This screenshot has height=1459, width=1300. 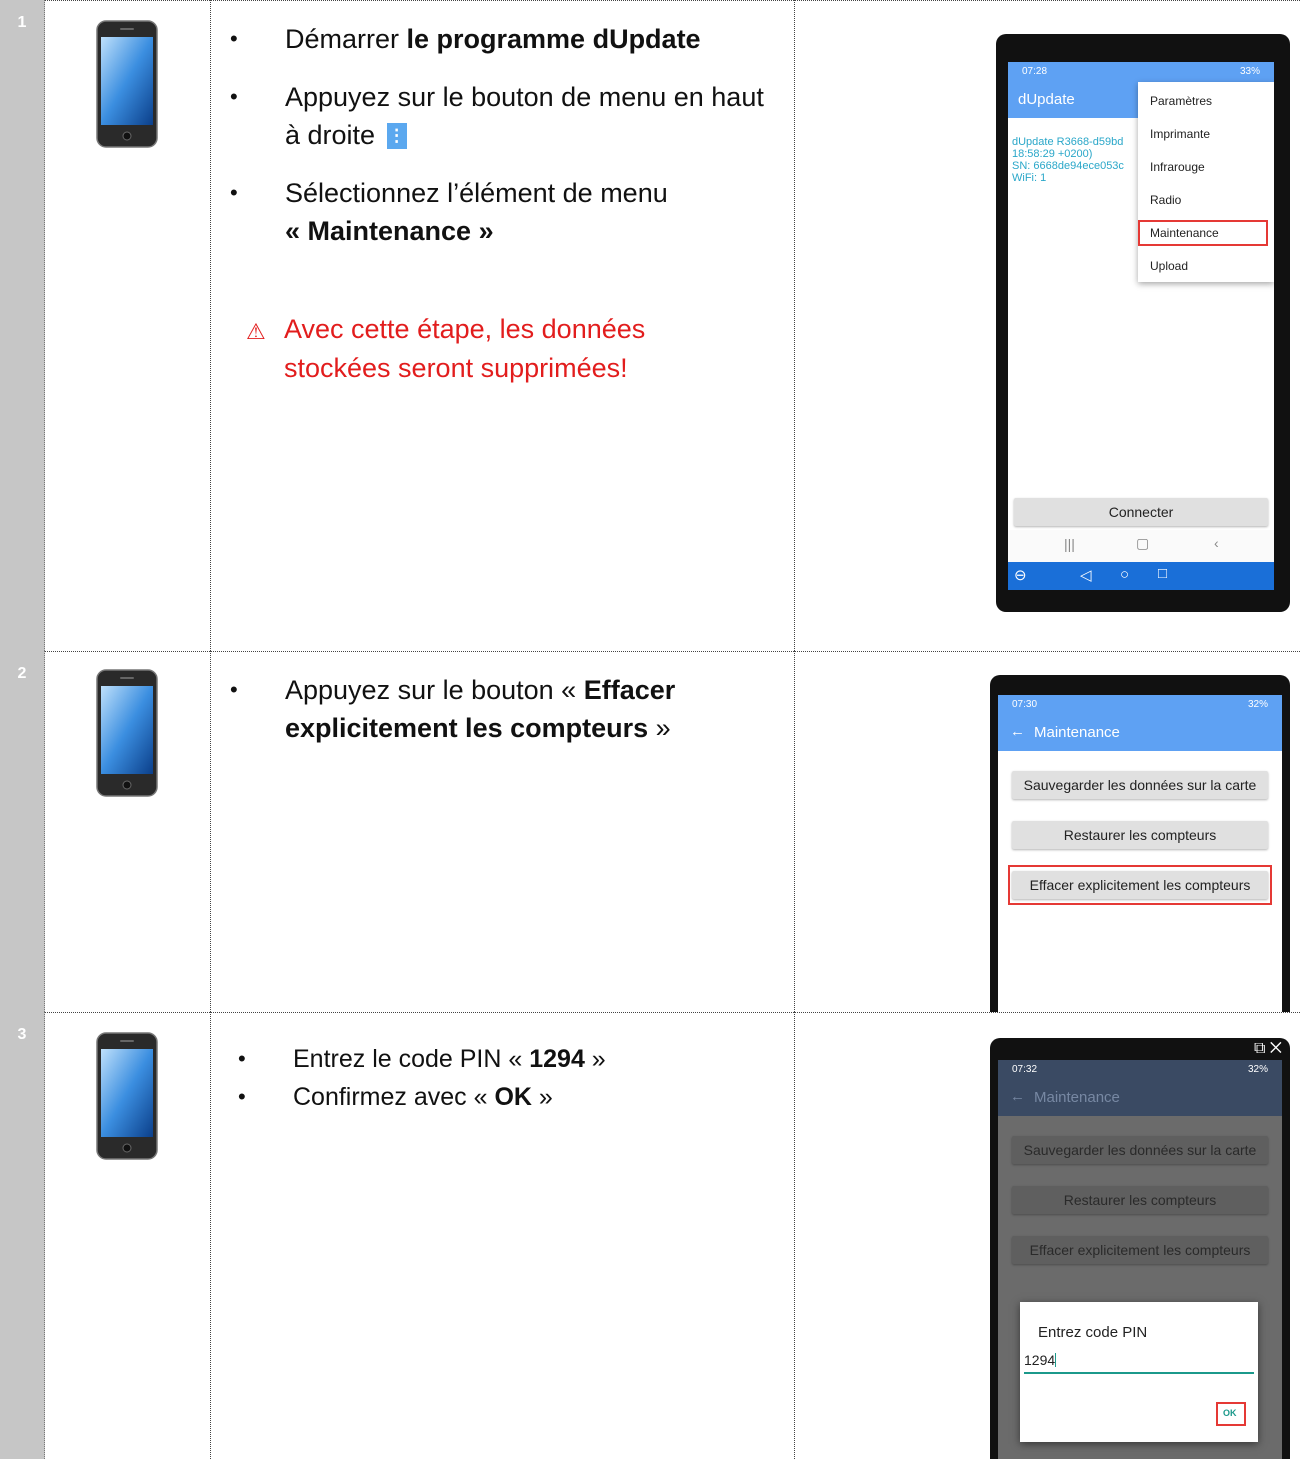 I want to click on step-number-cell: 3, so click(x=22, y=1235).